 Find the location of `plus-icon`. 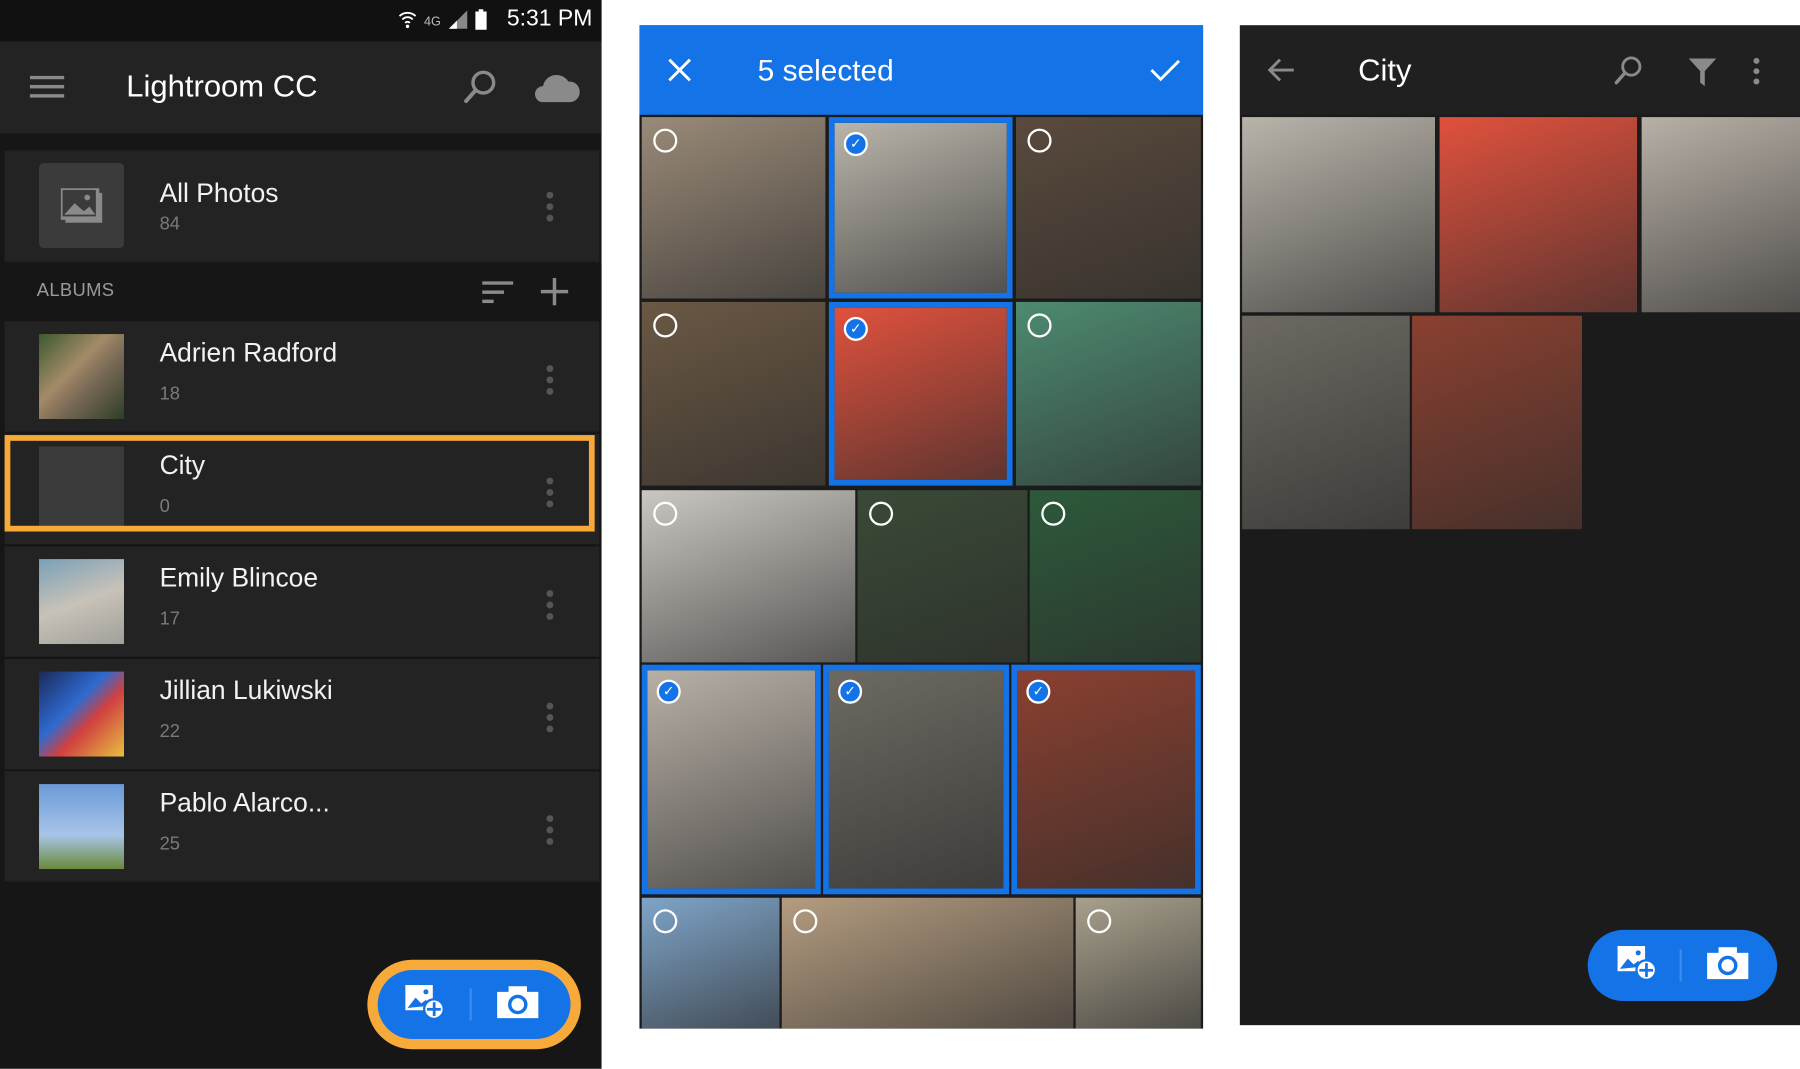

plus-icon is located at coordinates (554, 294).